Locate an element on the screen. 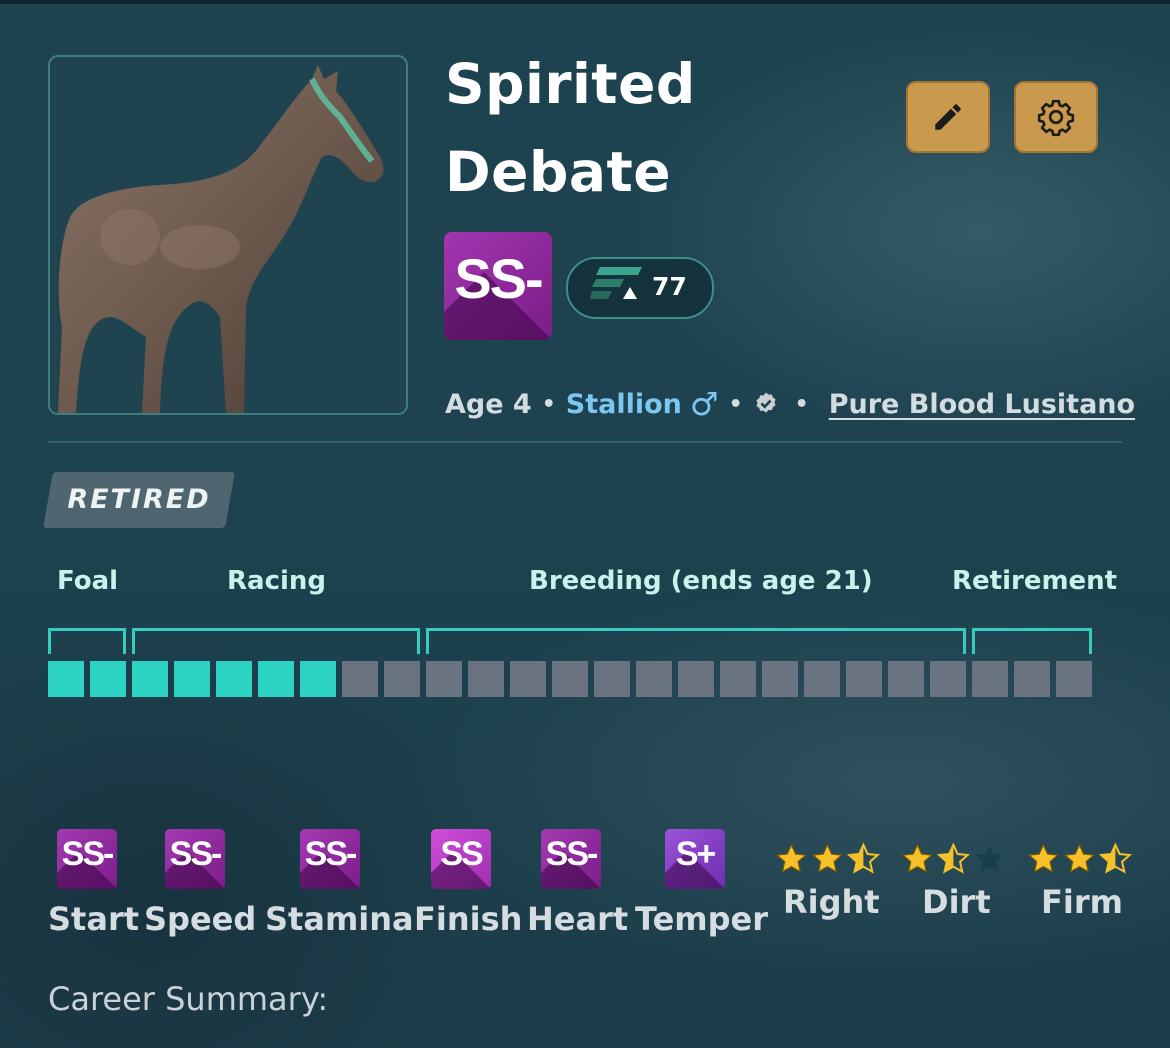  stat-grade-start: SS- is located at coordinates (87, 859).